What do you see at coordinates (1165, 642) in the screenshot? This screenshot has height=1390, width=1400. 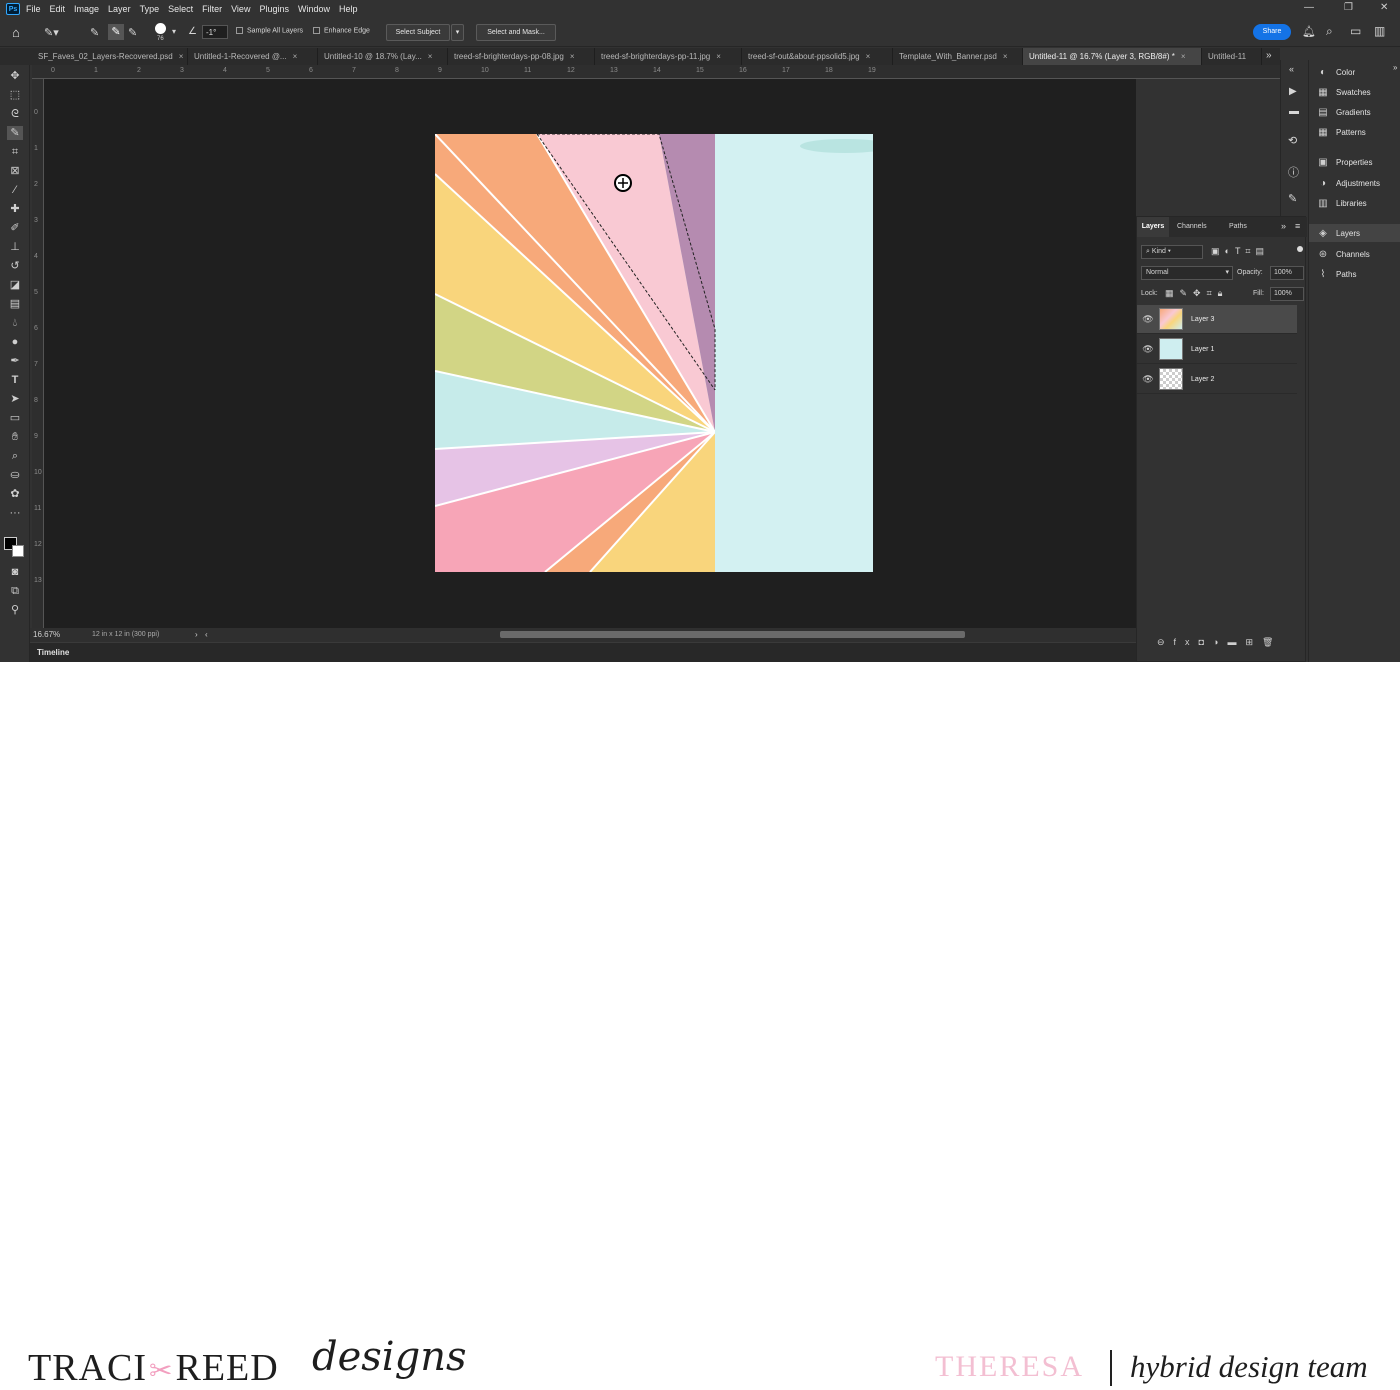 I see `link-icon: ⊖` at bounding box center [1165, 642].